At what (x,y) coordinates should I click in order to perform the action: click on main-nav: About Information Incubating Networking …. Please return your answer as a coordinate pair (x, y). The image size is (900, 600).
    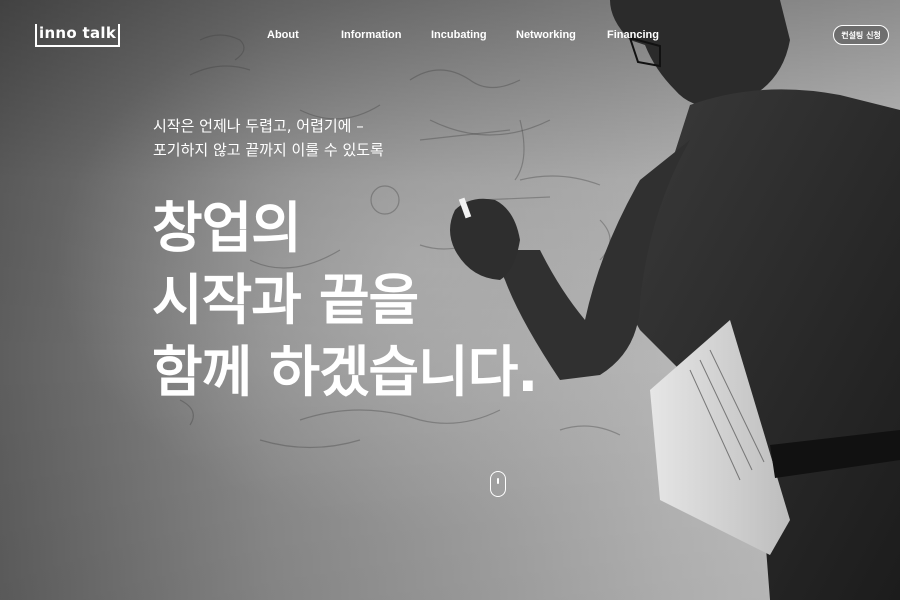
    Looking at the image, I should click on (450, 36).